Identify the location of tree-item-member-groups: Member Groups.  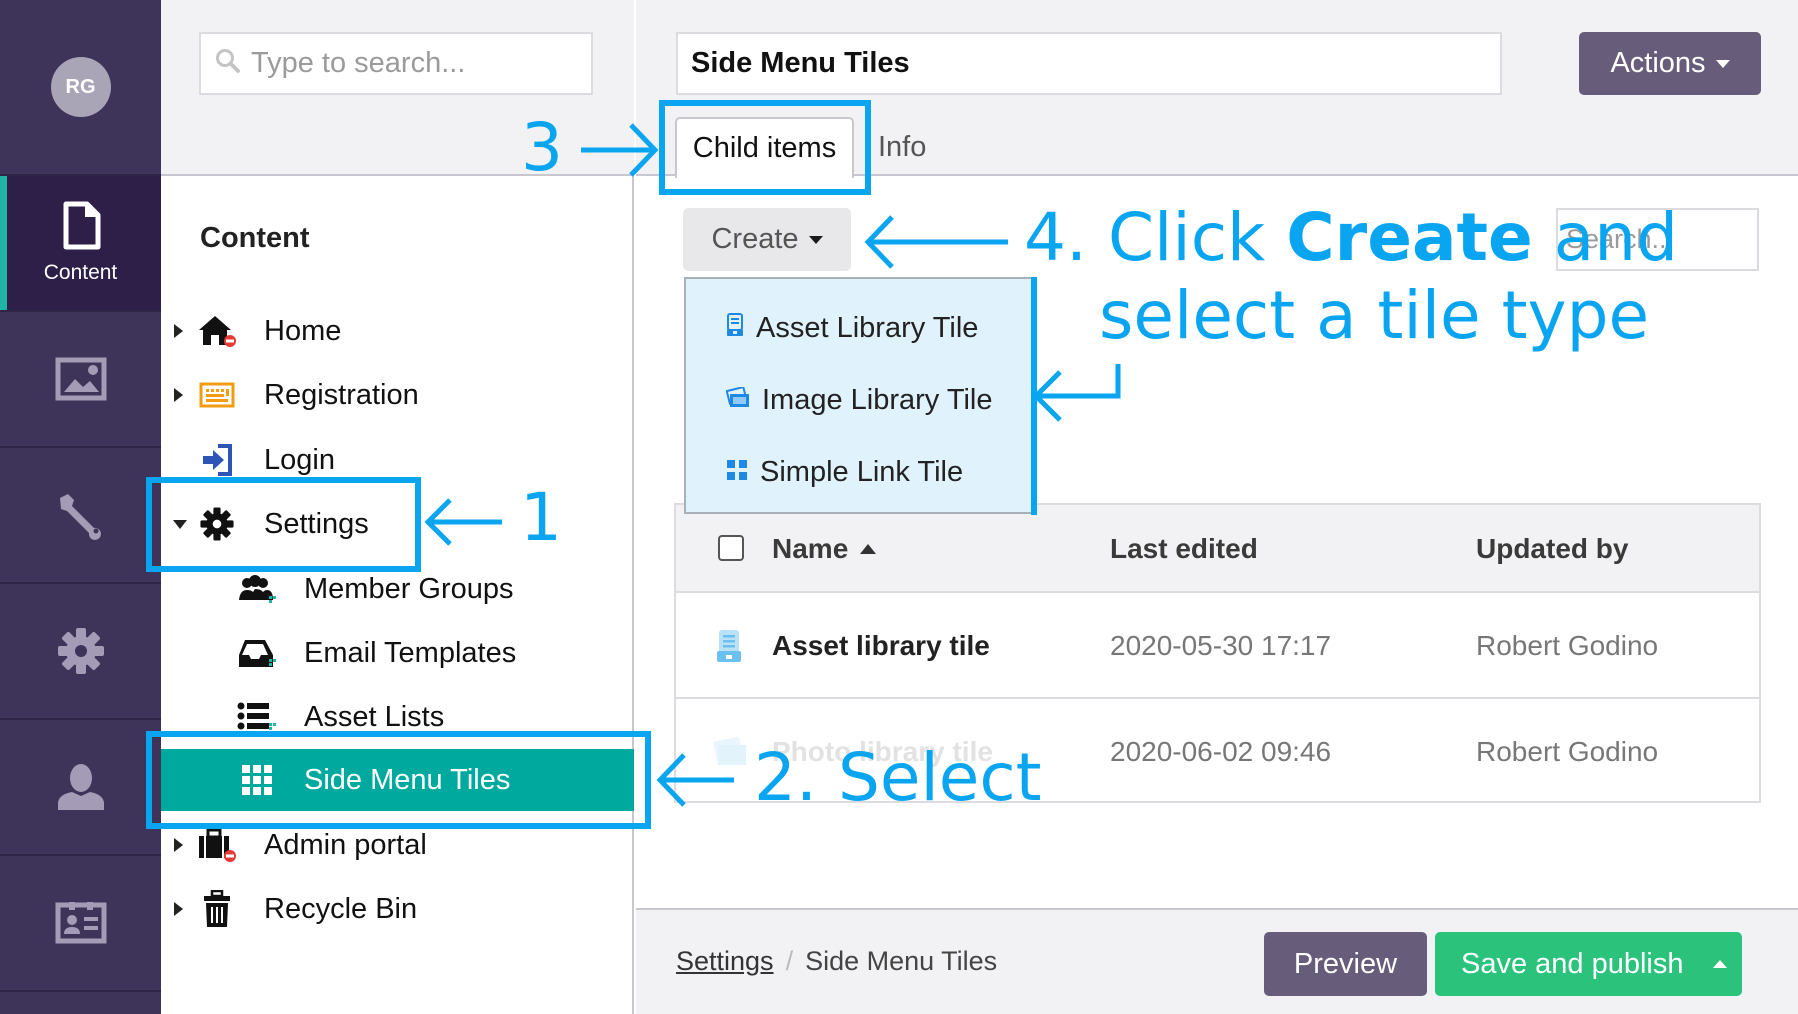
(397, 589).